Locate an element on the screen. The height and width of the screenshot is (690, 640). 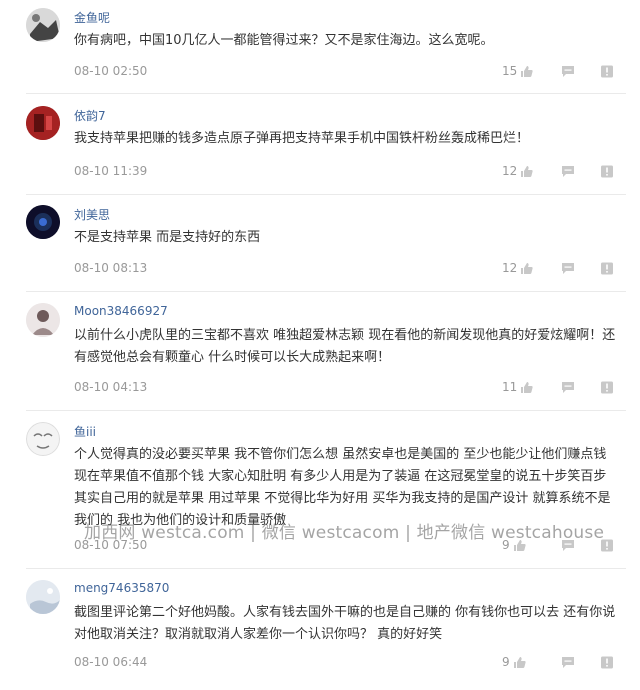
comment-text: 你有病吧，中国10几亿人一都能管得过来？又不是家住海边。这么宽呢。 is located at coordinates (284, 40).